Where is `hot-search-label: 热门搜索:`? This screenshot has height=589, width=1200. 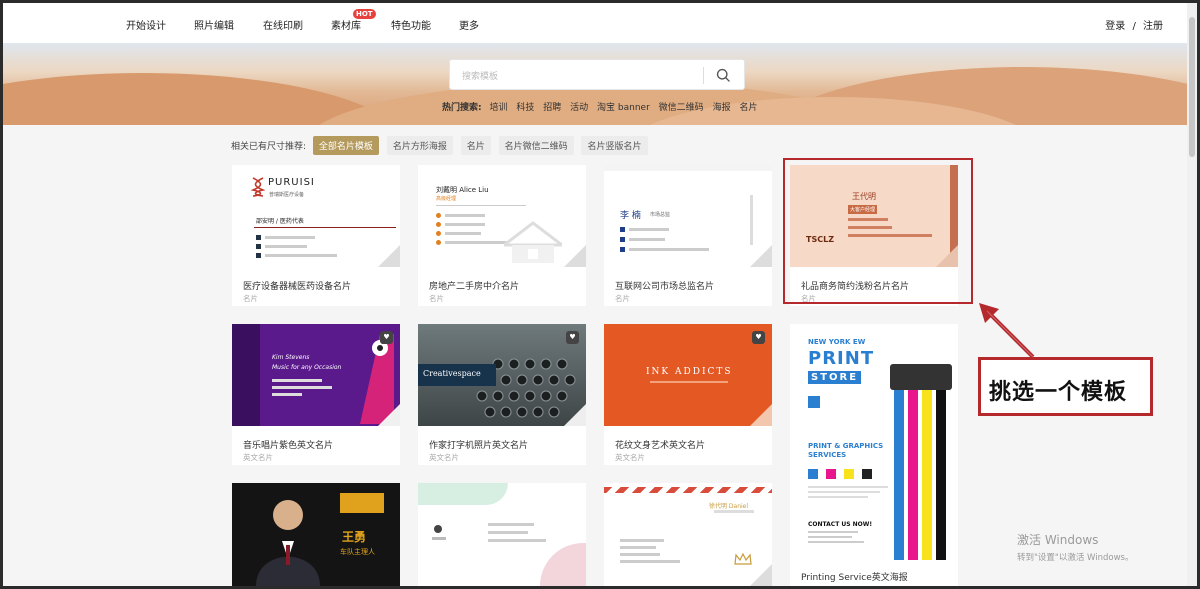
hot-search-label: 热门搜索: is located at coordinates (462, 108).